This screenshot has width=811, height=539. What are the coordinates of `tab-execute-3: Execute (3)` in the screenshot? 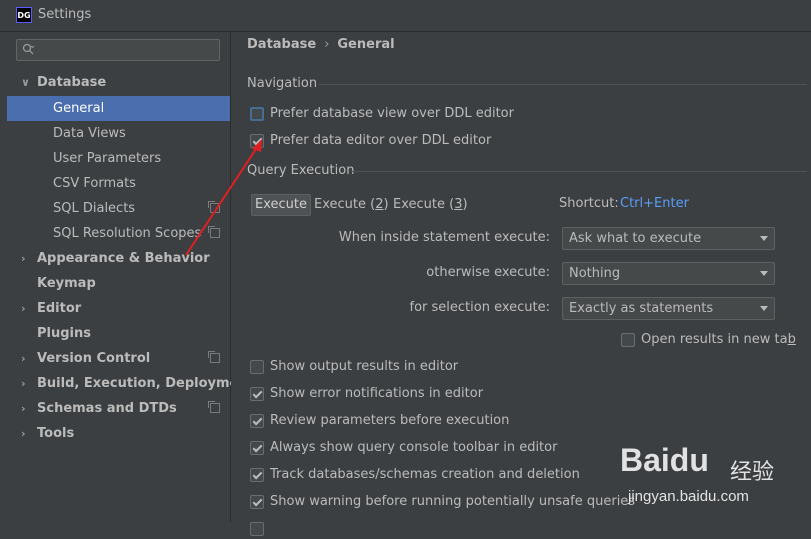 It's located at (430, 205).